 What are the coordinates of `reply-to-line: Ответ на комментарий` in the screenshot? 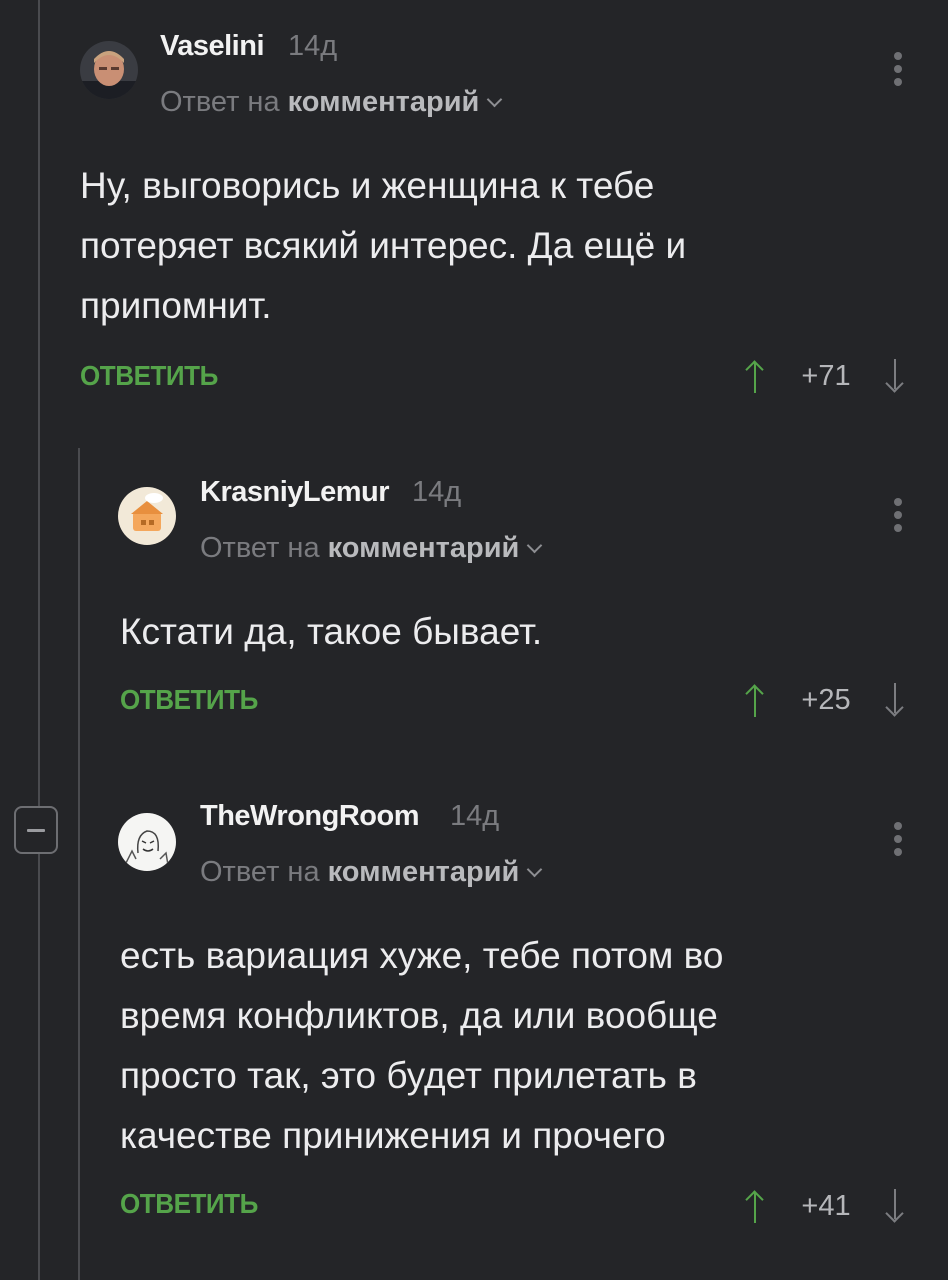 It's located at (371, 872).